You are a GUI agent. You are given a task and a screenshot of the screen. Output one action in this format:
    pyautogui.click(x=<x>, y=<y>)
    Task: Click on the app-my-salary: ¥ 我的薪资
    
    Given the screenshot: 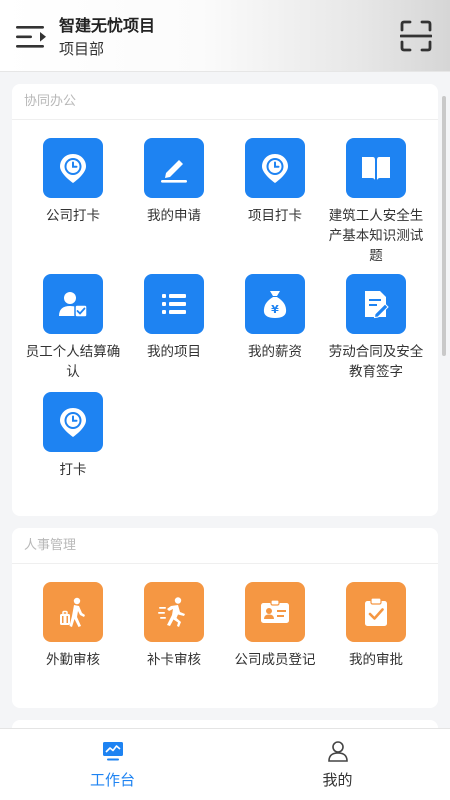 What is the action you would take?
    pyautogui.click(x=275, y=318)
    